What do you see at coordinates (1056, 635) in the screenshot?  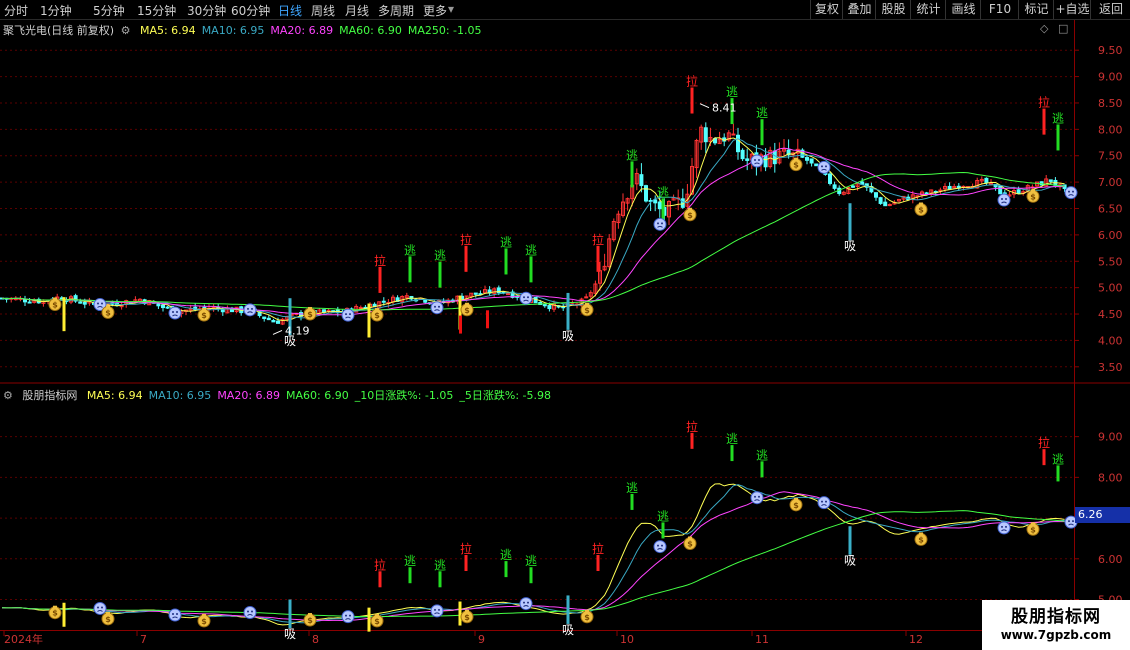 I see `watermark-url: www.7gpzb.com` at bounding box center [1056, 635].